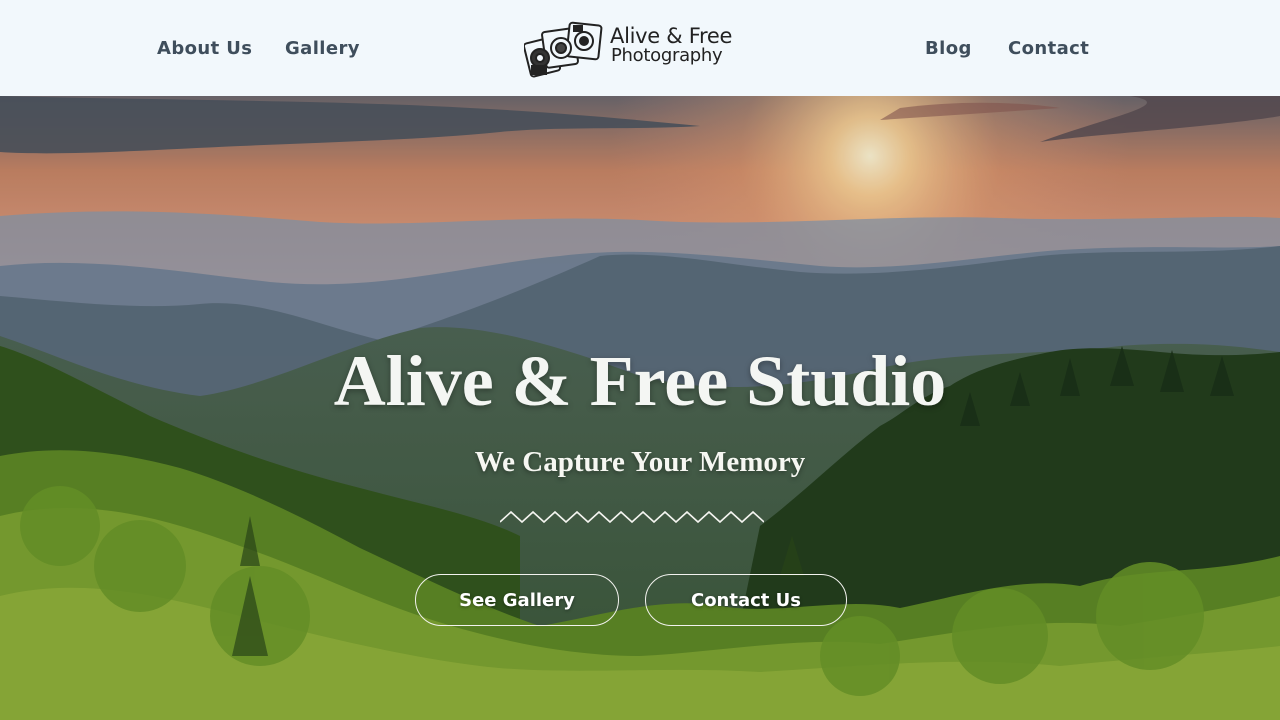  What do you see at coordinates (671, 36) in the screenshot?
I see `logo-title: Alive & Free` at bounding box center [671, 36].